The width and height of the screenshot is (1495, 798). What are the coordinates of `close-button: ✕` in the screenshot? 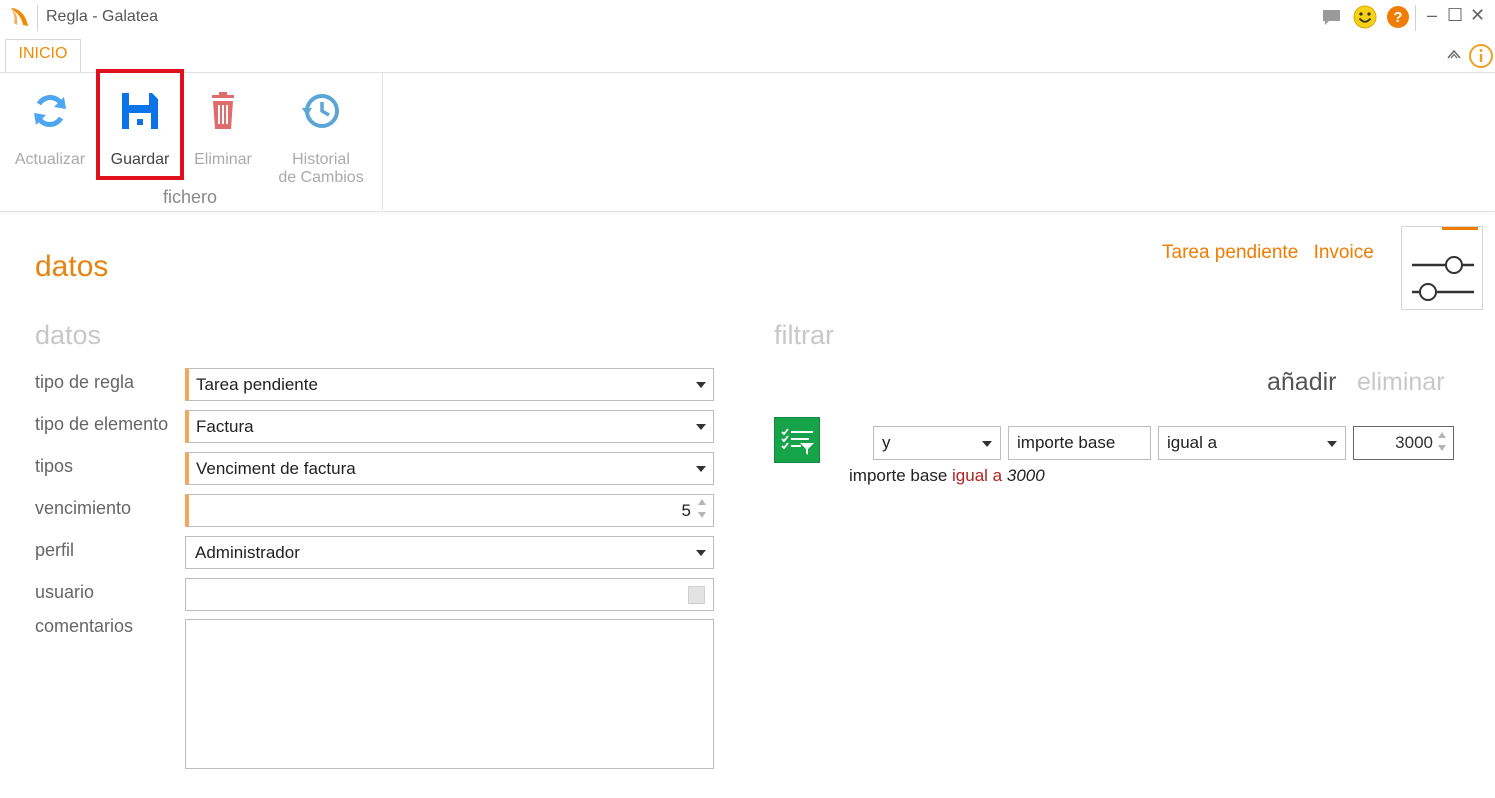 It's located at (1477, 15).